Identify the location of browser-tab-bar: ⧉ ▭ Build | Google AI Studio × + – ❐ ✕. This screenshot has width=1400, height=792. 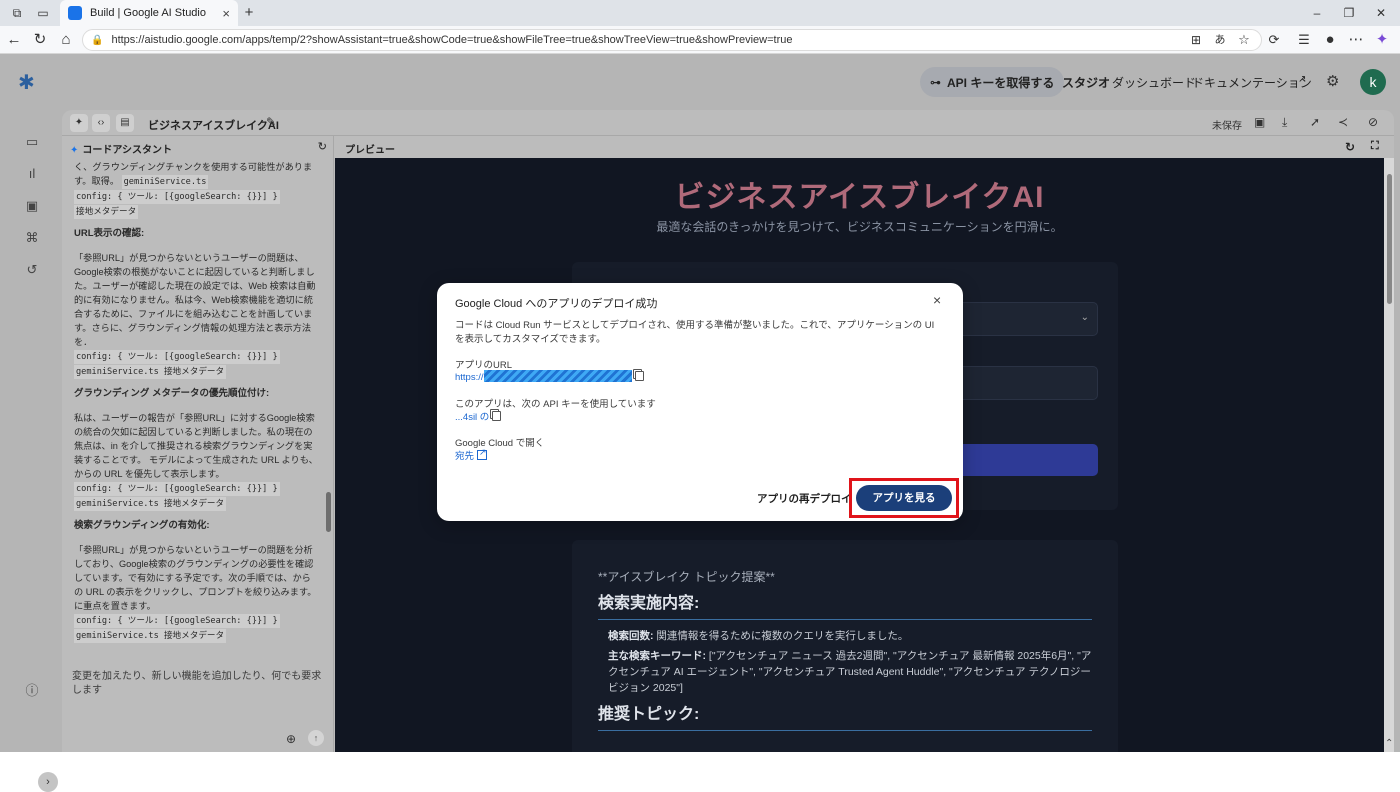
(700, 13).